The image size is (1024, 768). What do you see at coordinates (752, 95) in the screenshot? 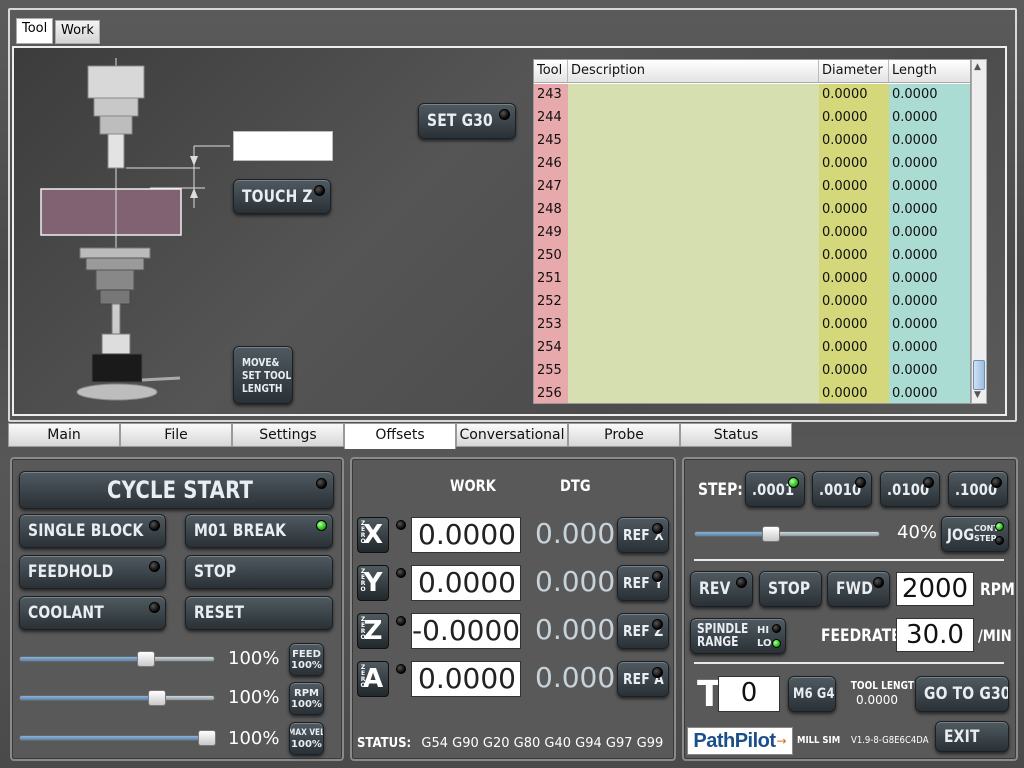
I see `table-row: 243 0.0000 0.0000` at bounding box center [752, 95].